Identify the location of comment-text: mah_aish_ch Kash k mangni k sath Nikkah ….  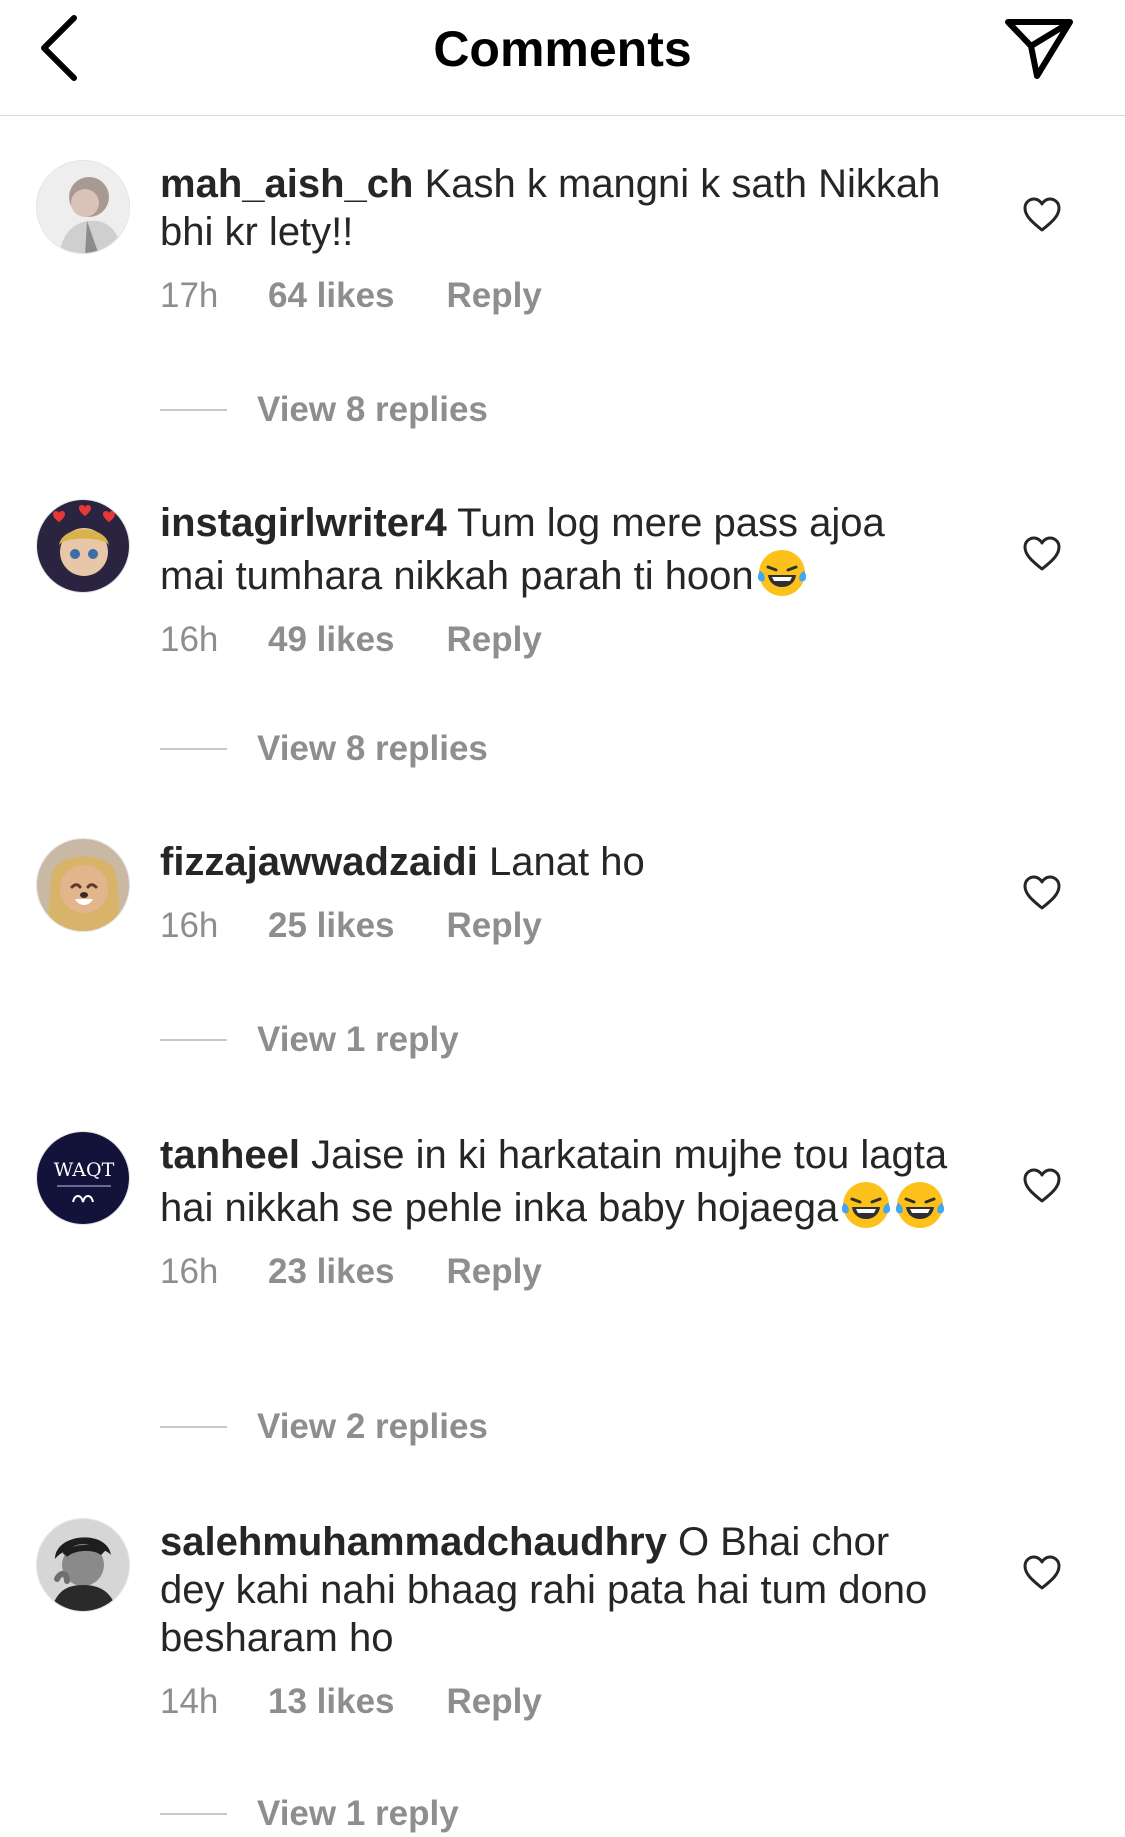
(560, 208).